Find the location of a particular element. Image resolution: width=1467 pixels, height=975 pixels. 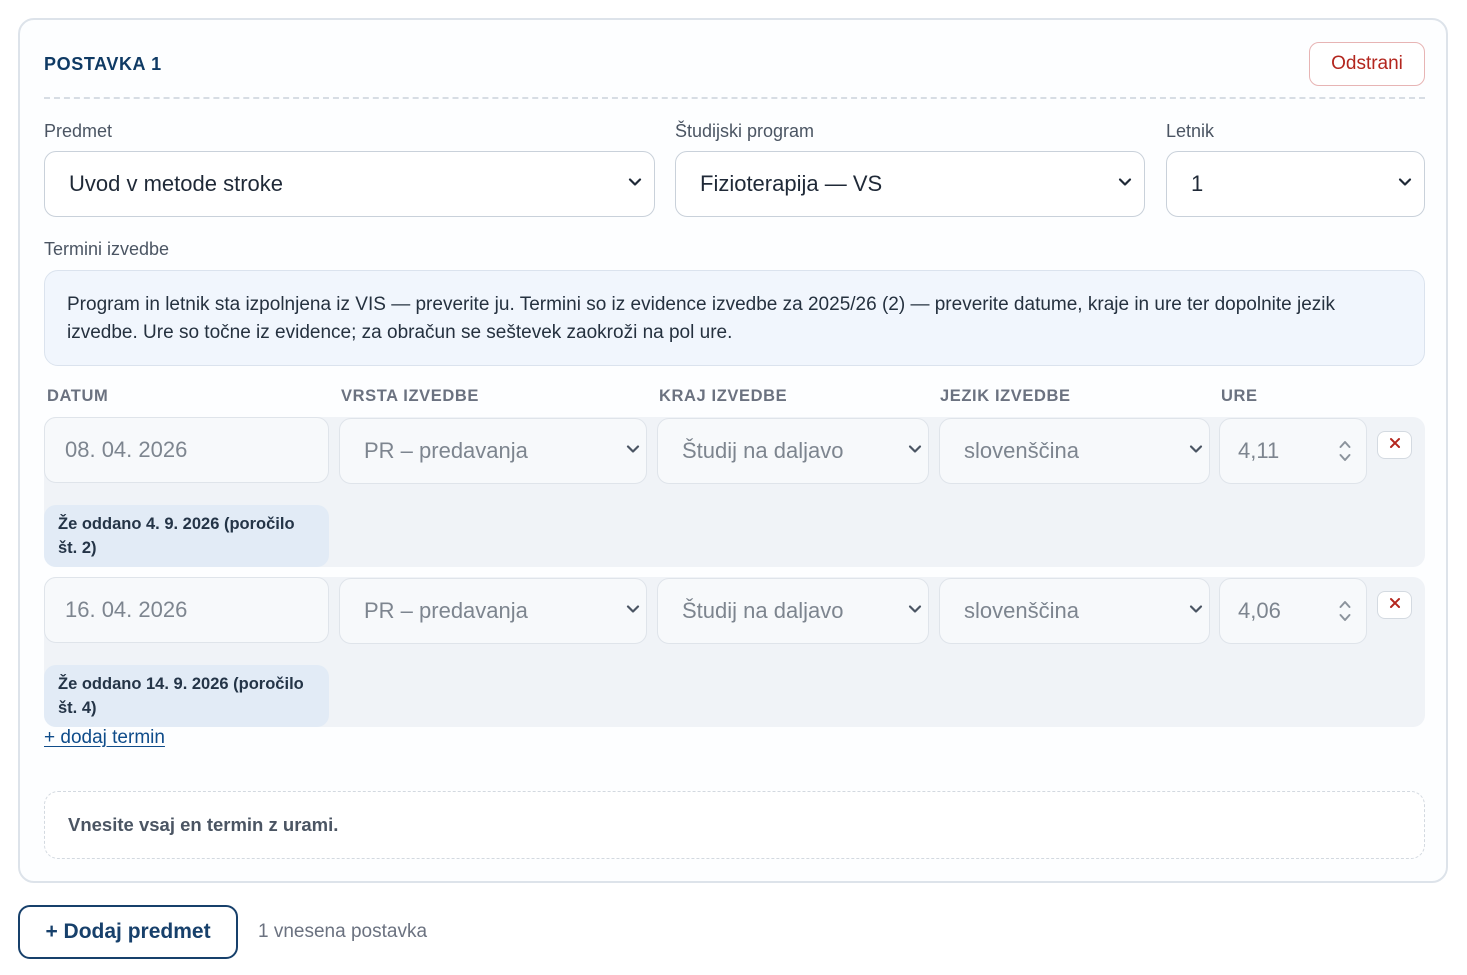

column-header-language: JEZIK IZVEDBE is located at coordinates (1005, 396).